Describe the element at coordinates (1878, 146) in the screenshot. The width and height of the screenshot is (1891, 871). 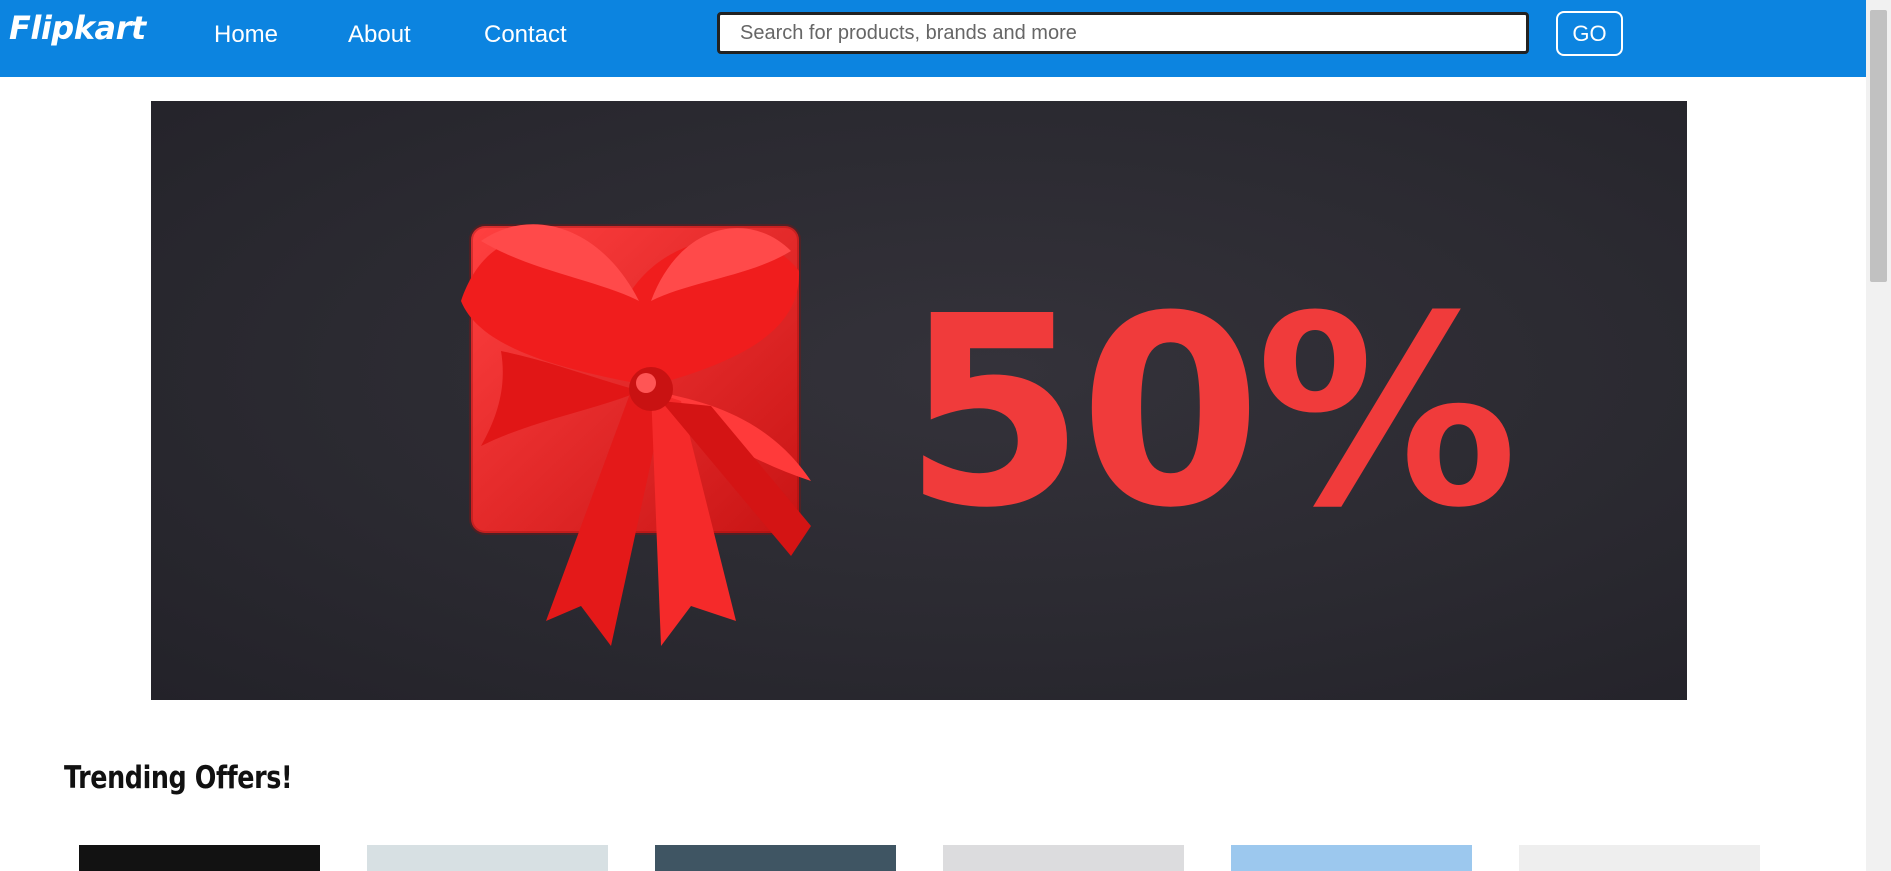
I see `scrollbar-thumb` at that location.